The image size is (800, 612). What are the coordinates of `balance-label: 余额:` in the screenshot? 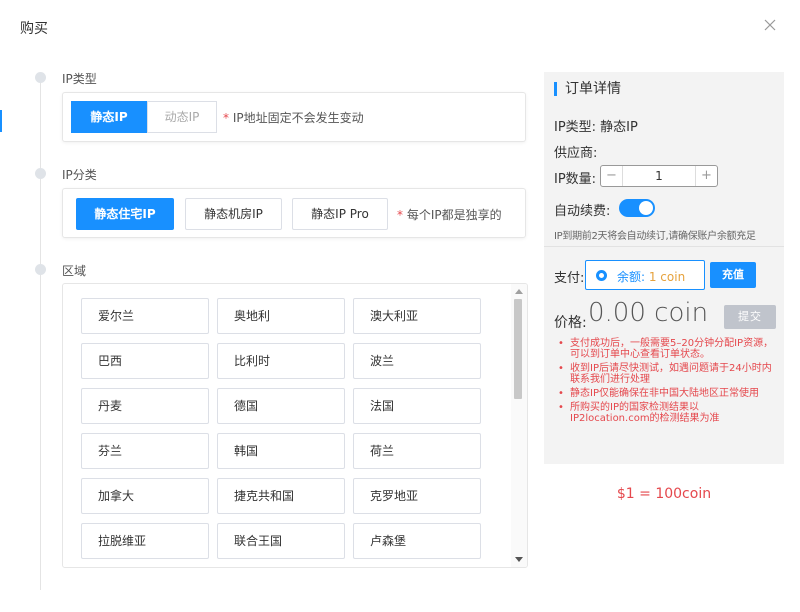 It's located at (633, 277).